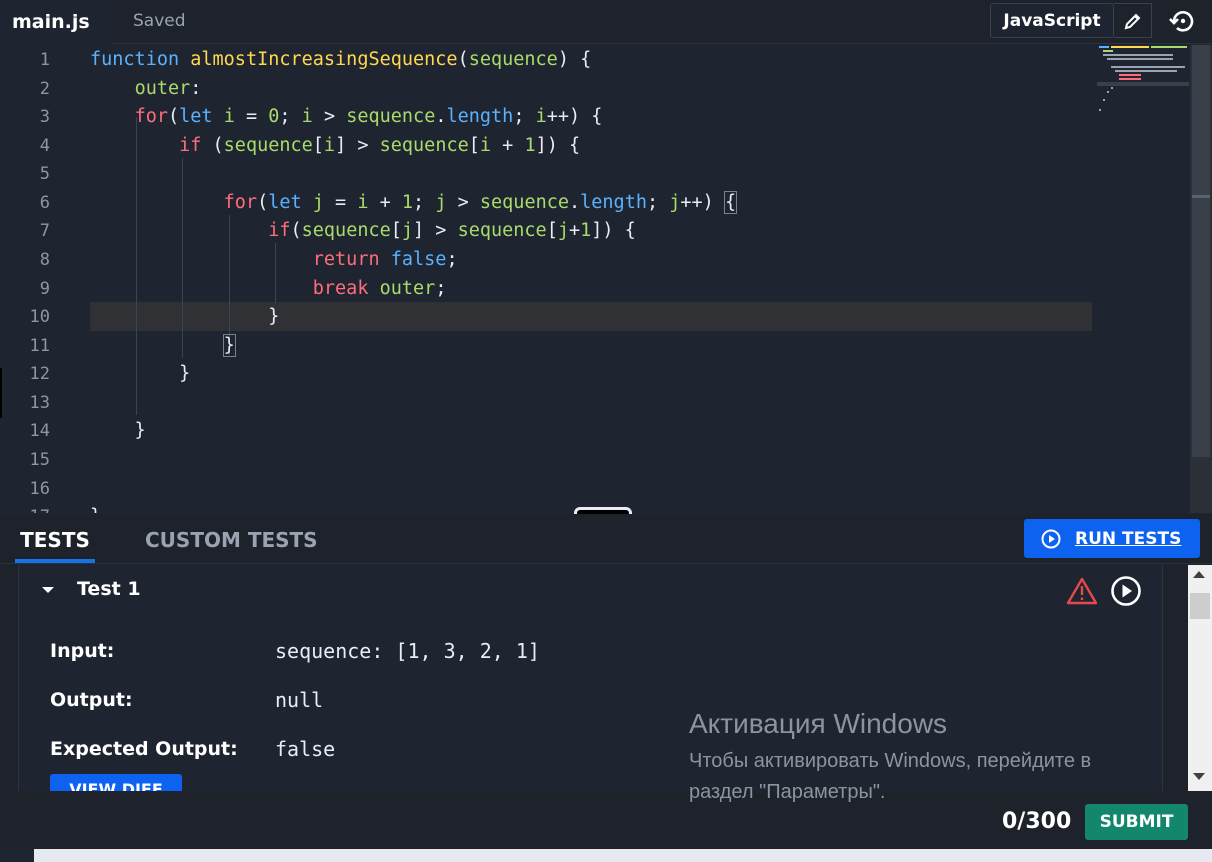  Describe the element at coordinates (1200, 606) in the screenshot. I see `tests-scrollbar-thumb` at that location.